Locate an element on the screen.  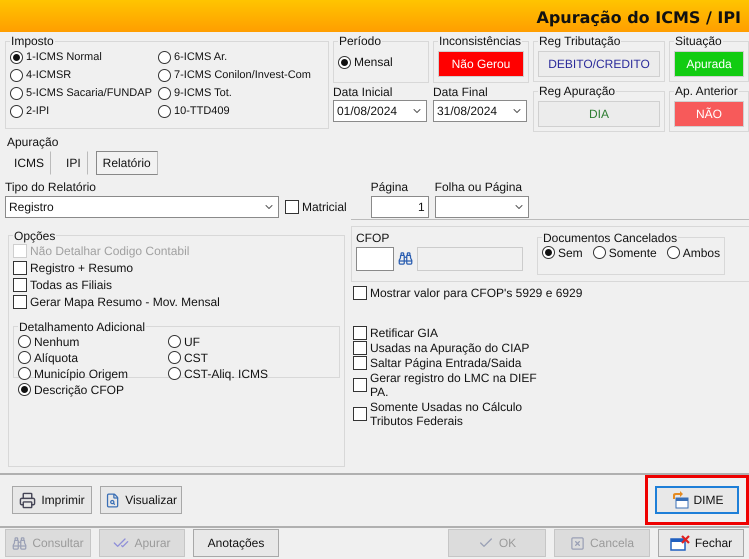
radio-button: Município Origem is located at coordinates (93, 374).